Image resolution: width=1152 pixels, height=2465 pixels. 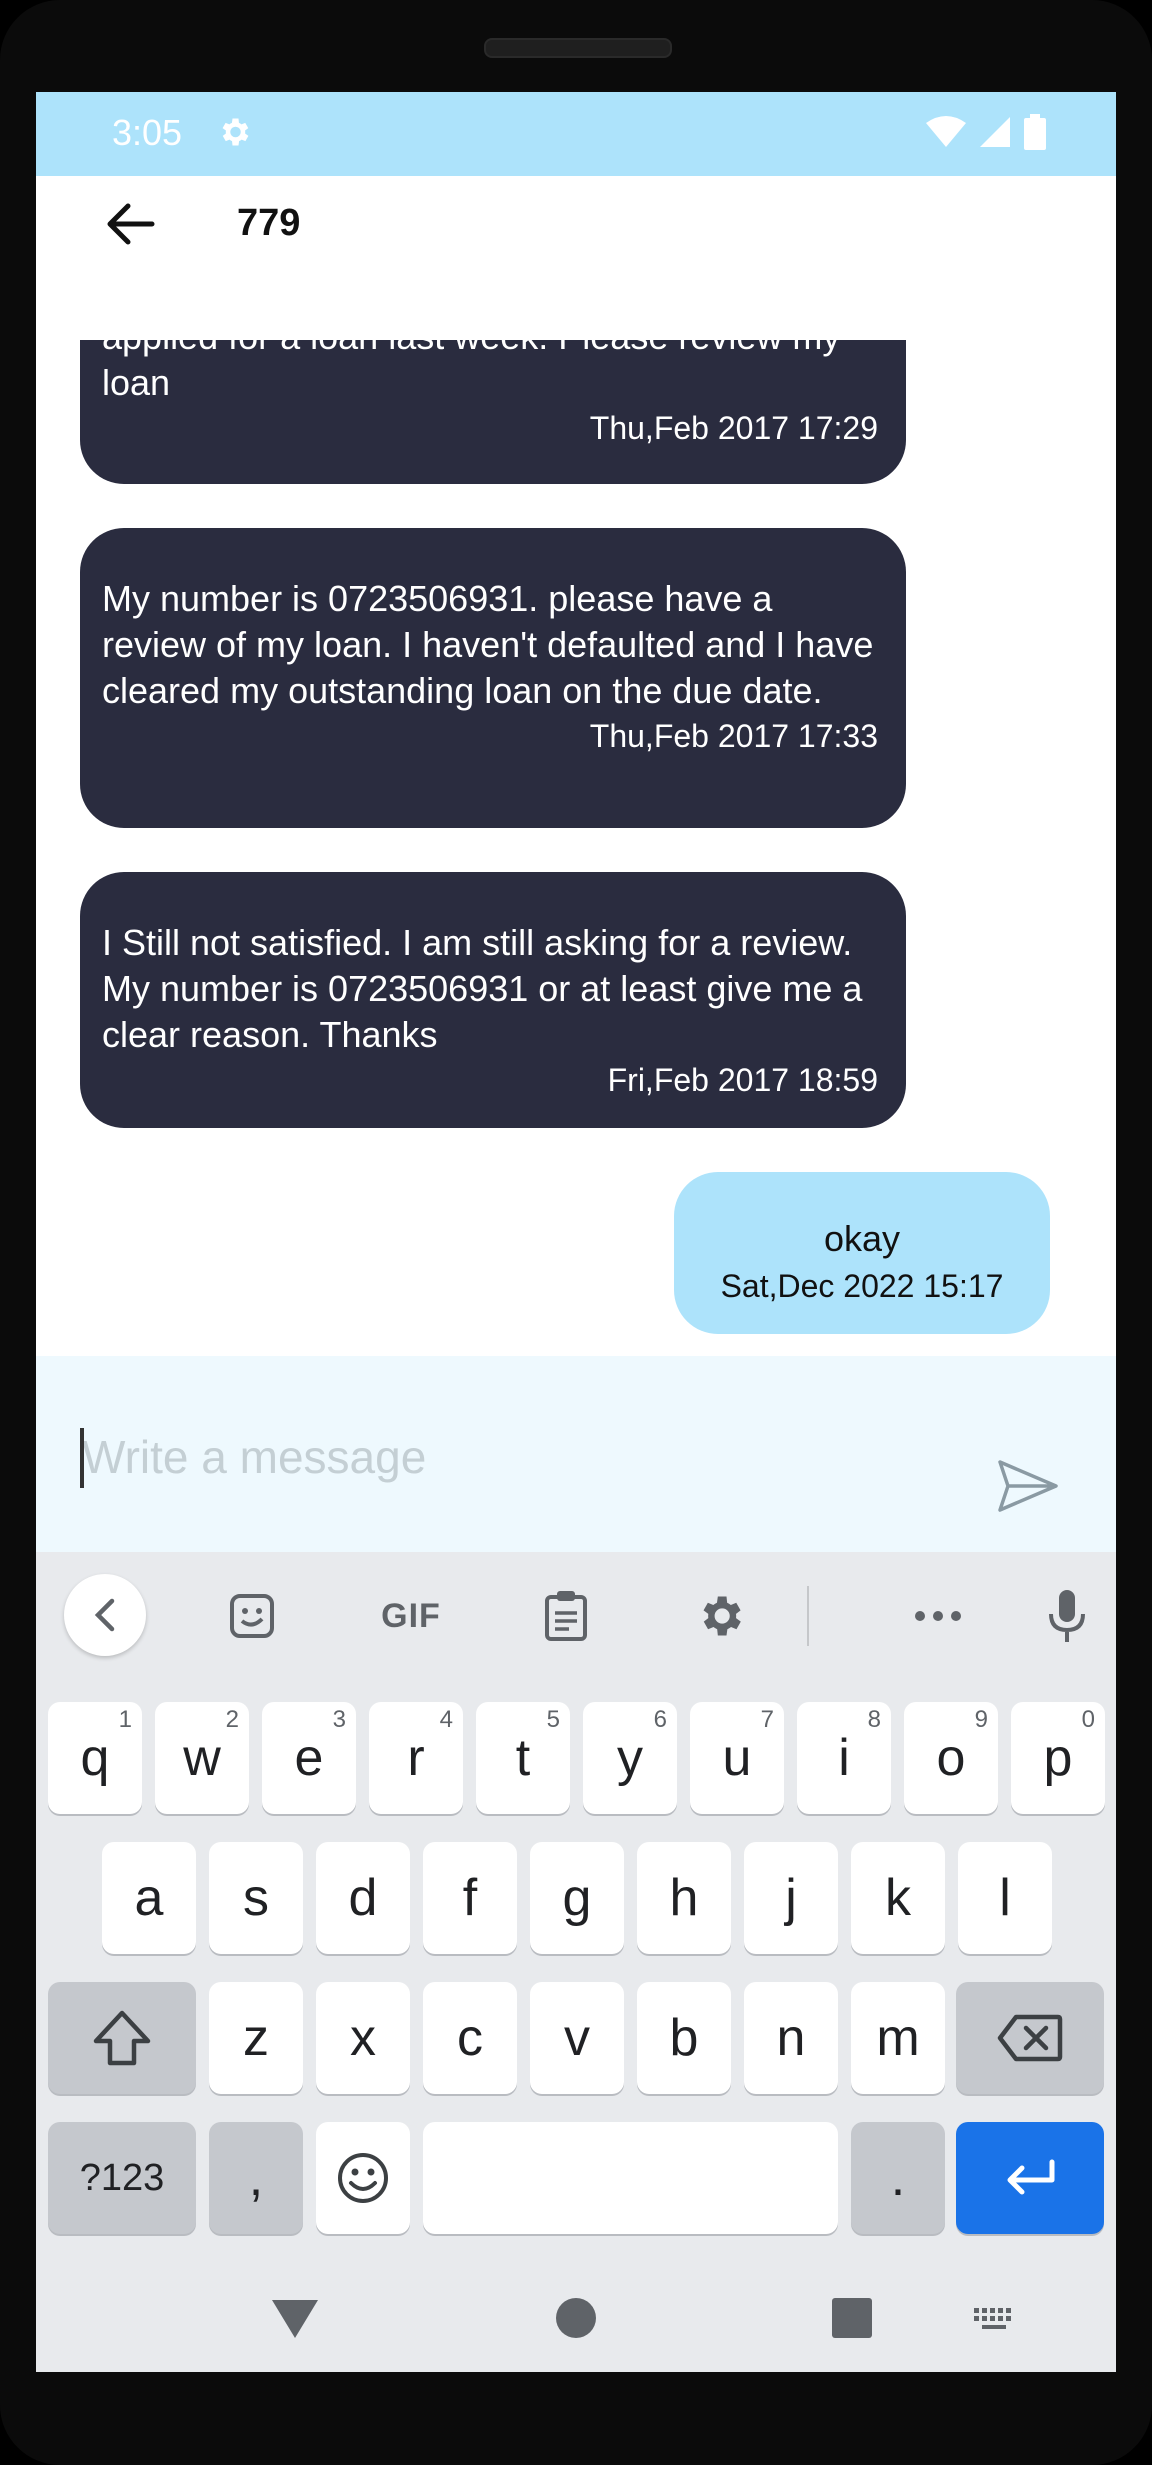 I want to click on key-label: g, so click(x=577, y=1898).